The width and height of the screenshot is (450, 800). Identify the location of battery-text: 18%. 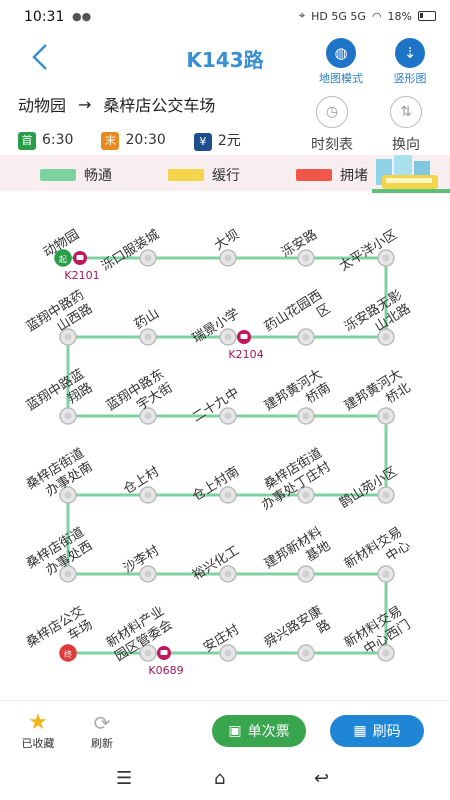
(399, 16).